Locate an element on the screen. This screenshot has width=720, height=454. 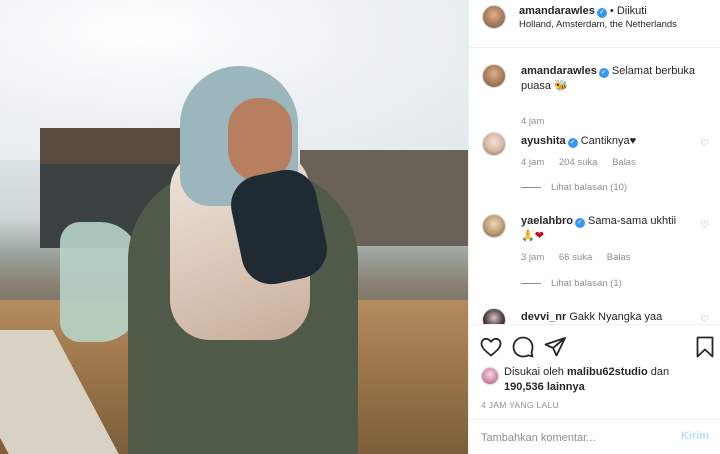
likes-count: 190,536 is located at coordinates (524, 387).